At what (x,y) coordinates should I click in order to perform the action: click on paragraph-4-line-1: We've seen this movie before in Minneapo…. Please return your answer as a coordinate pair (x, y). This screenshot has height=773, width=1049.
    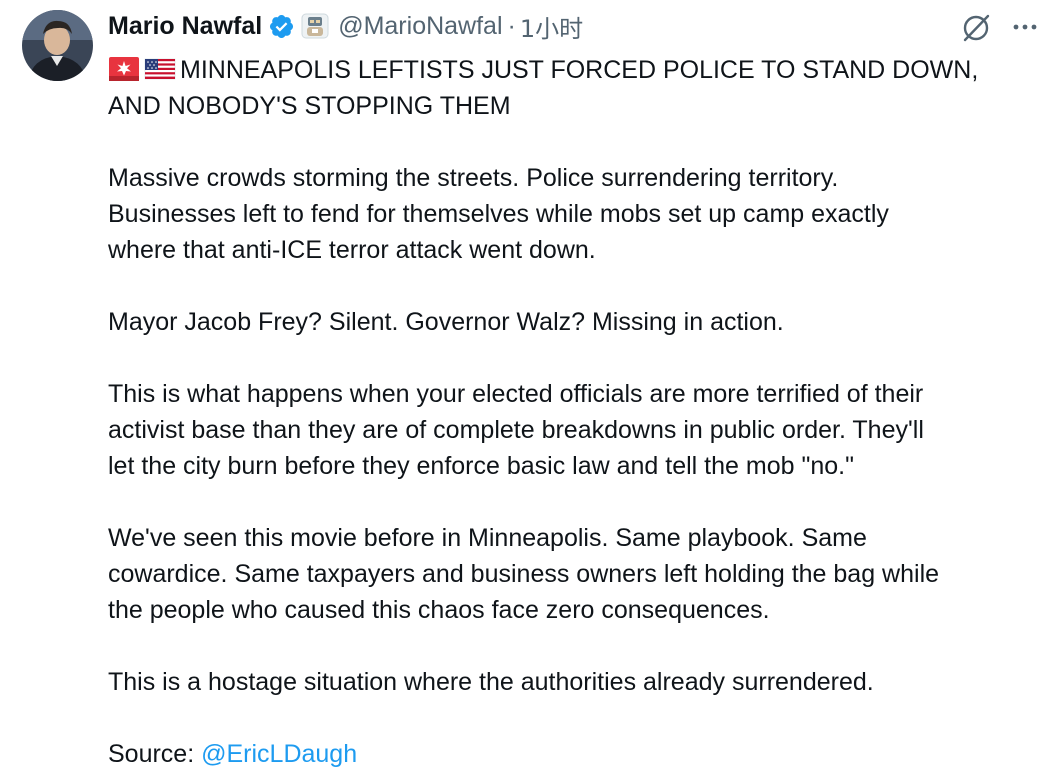
    Looking at the image, I should click on (487, 538).